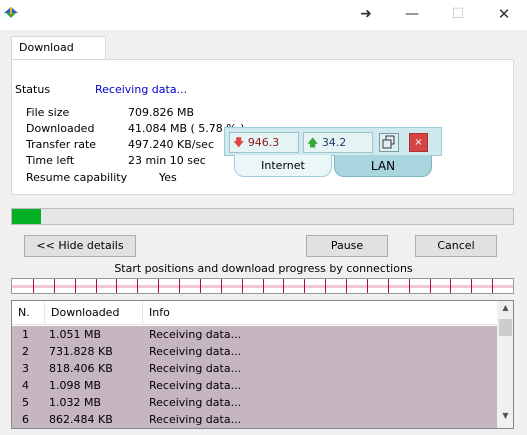  I want to click on downloaded-label: Downloaded, so click(60, 128).